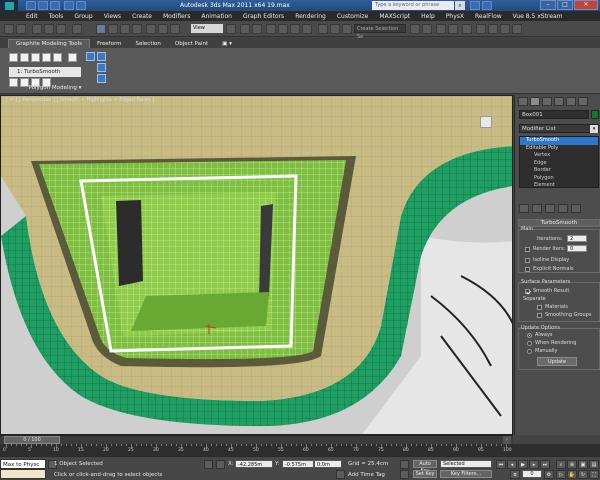 This screenshot has height=480, width=600. I want to click on pin-stack-icon, so click(101, 67).